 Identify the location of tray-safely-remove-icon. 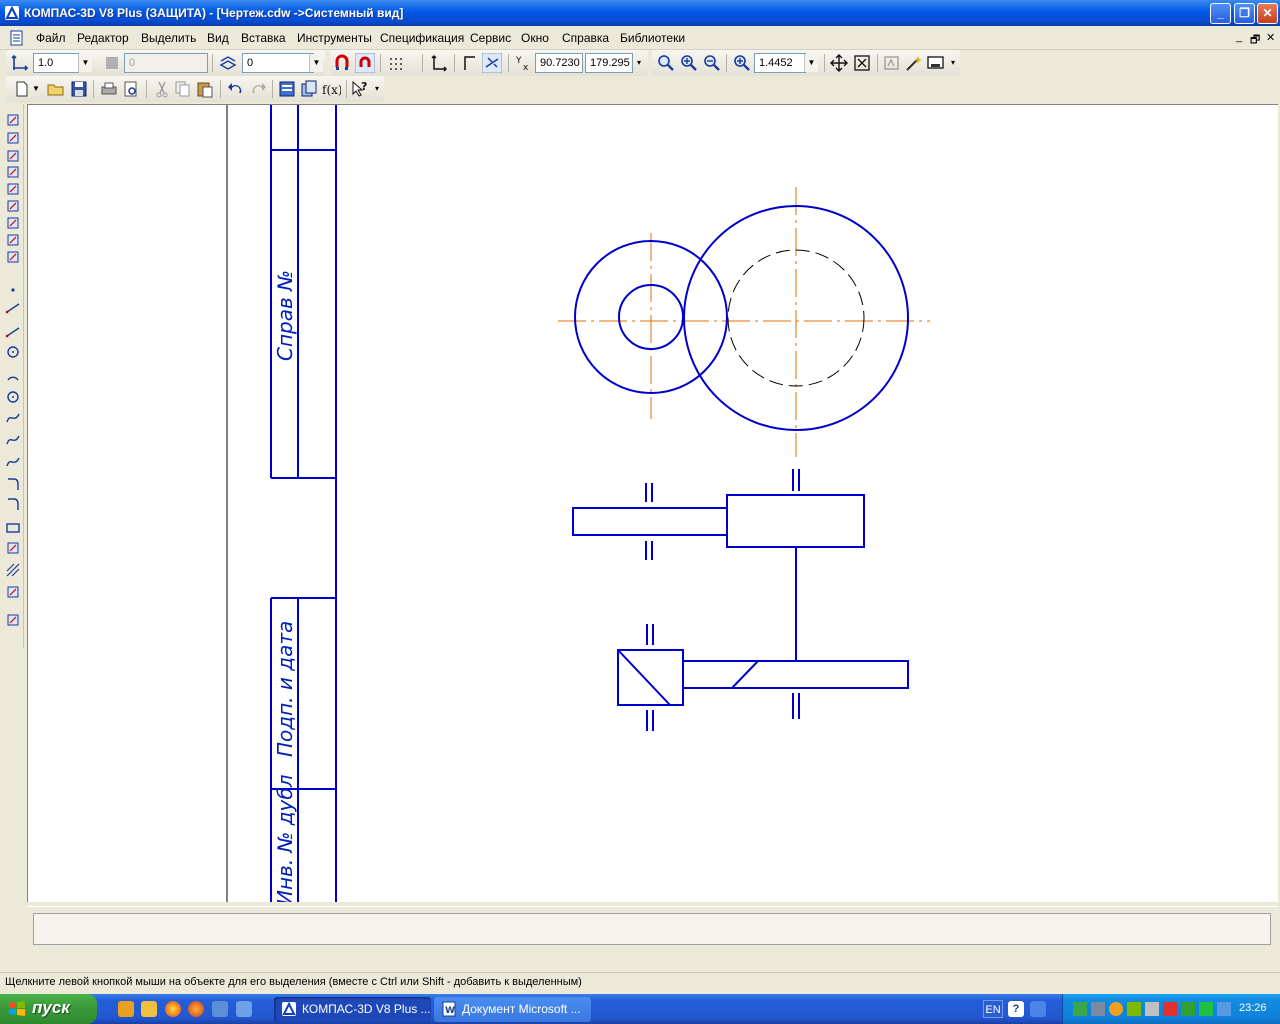
(1188, 1009).